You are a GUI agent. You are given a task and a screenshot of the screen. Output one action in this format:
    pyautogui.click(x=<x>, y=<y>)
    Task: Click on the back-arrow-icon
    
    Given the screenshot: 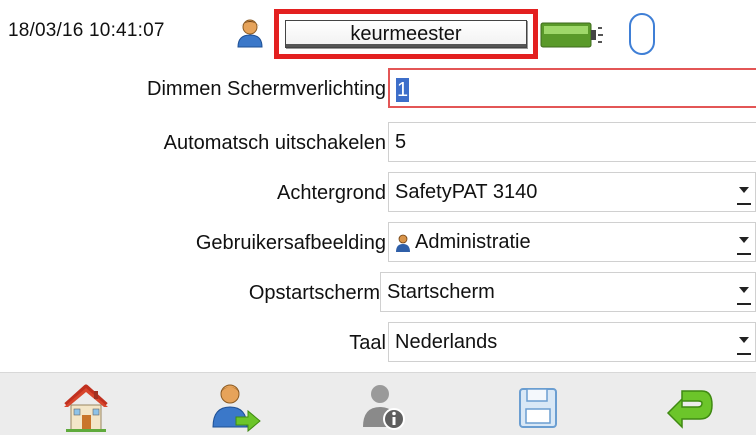 What is the action you would take?
    pyautogui.click(x=690, y=407)
    